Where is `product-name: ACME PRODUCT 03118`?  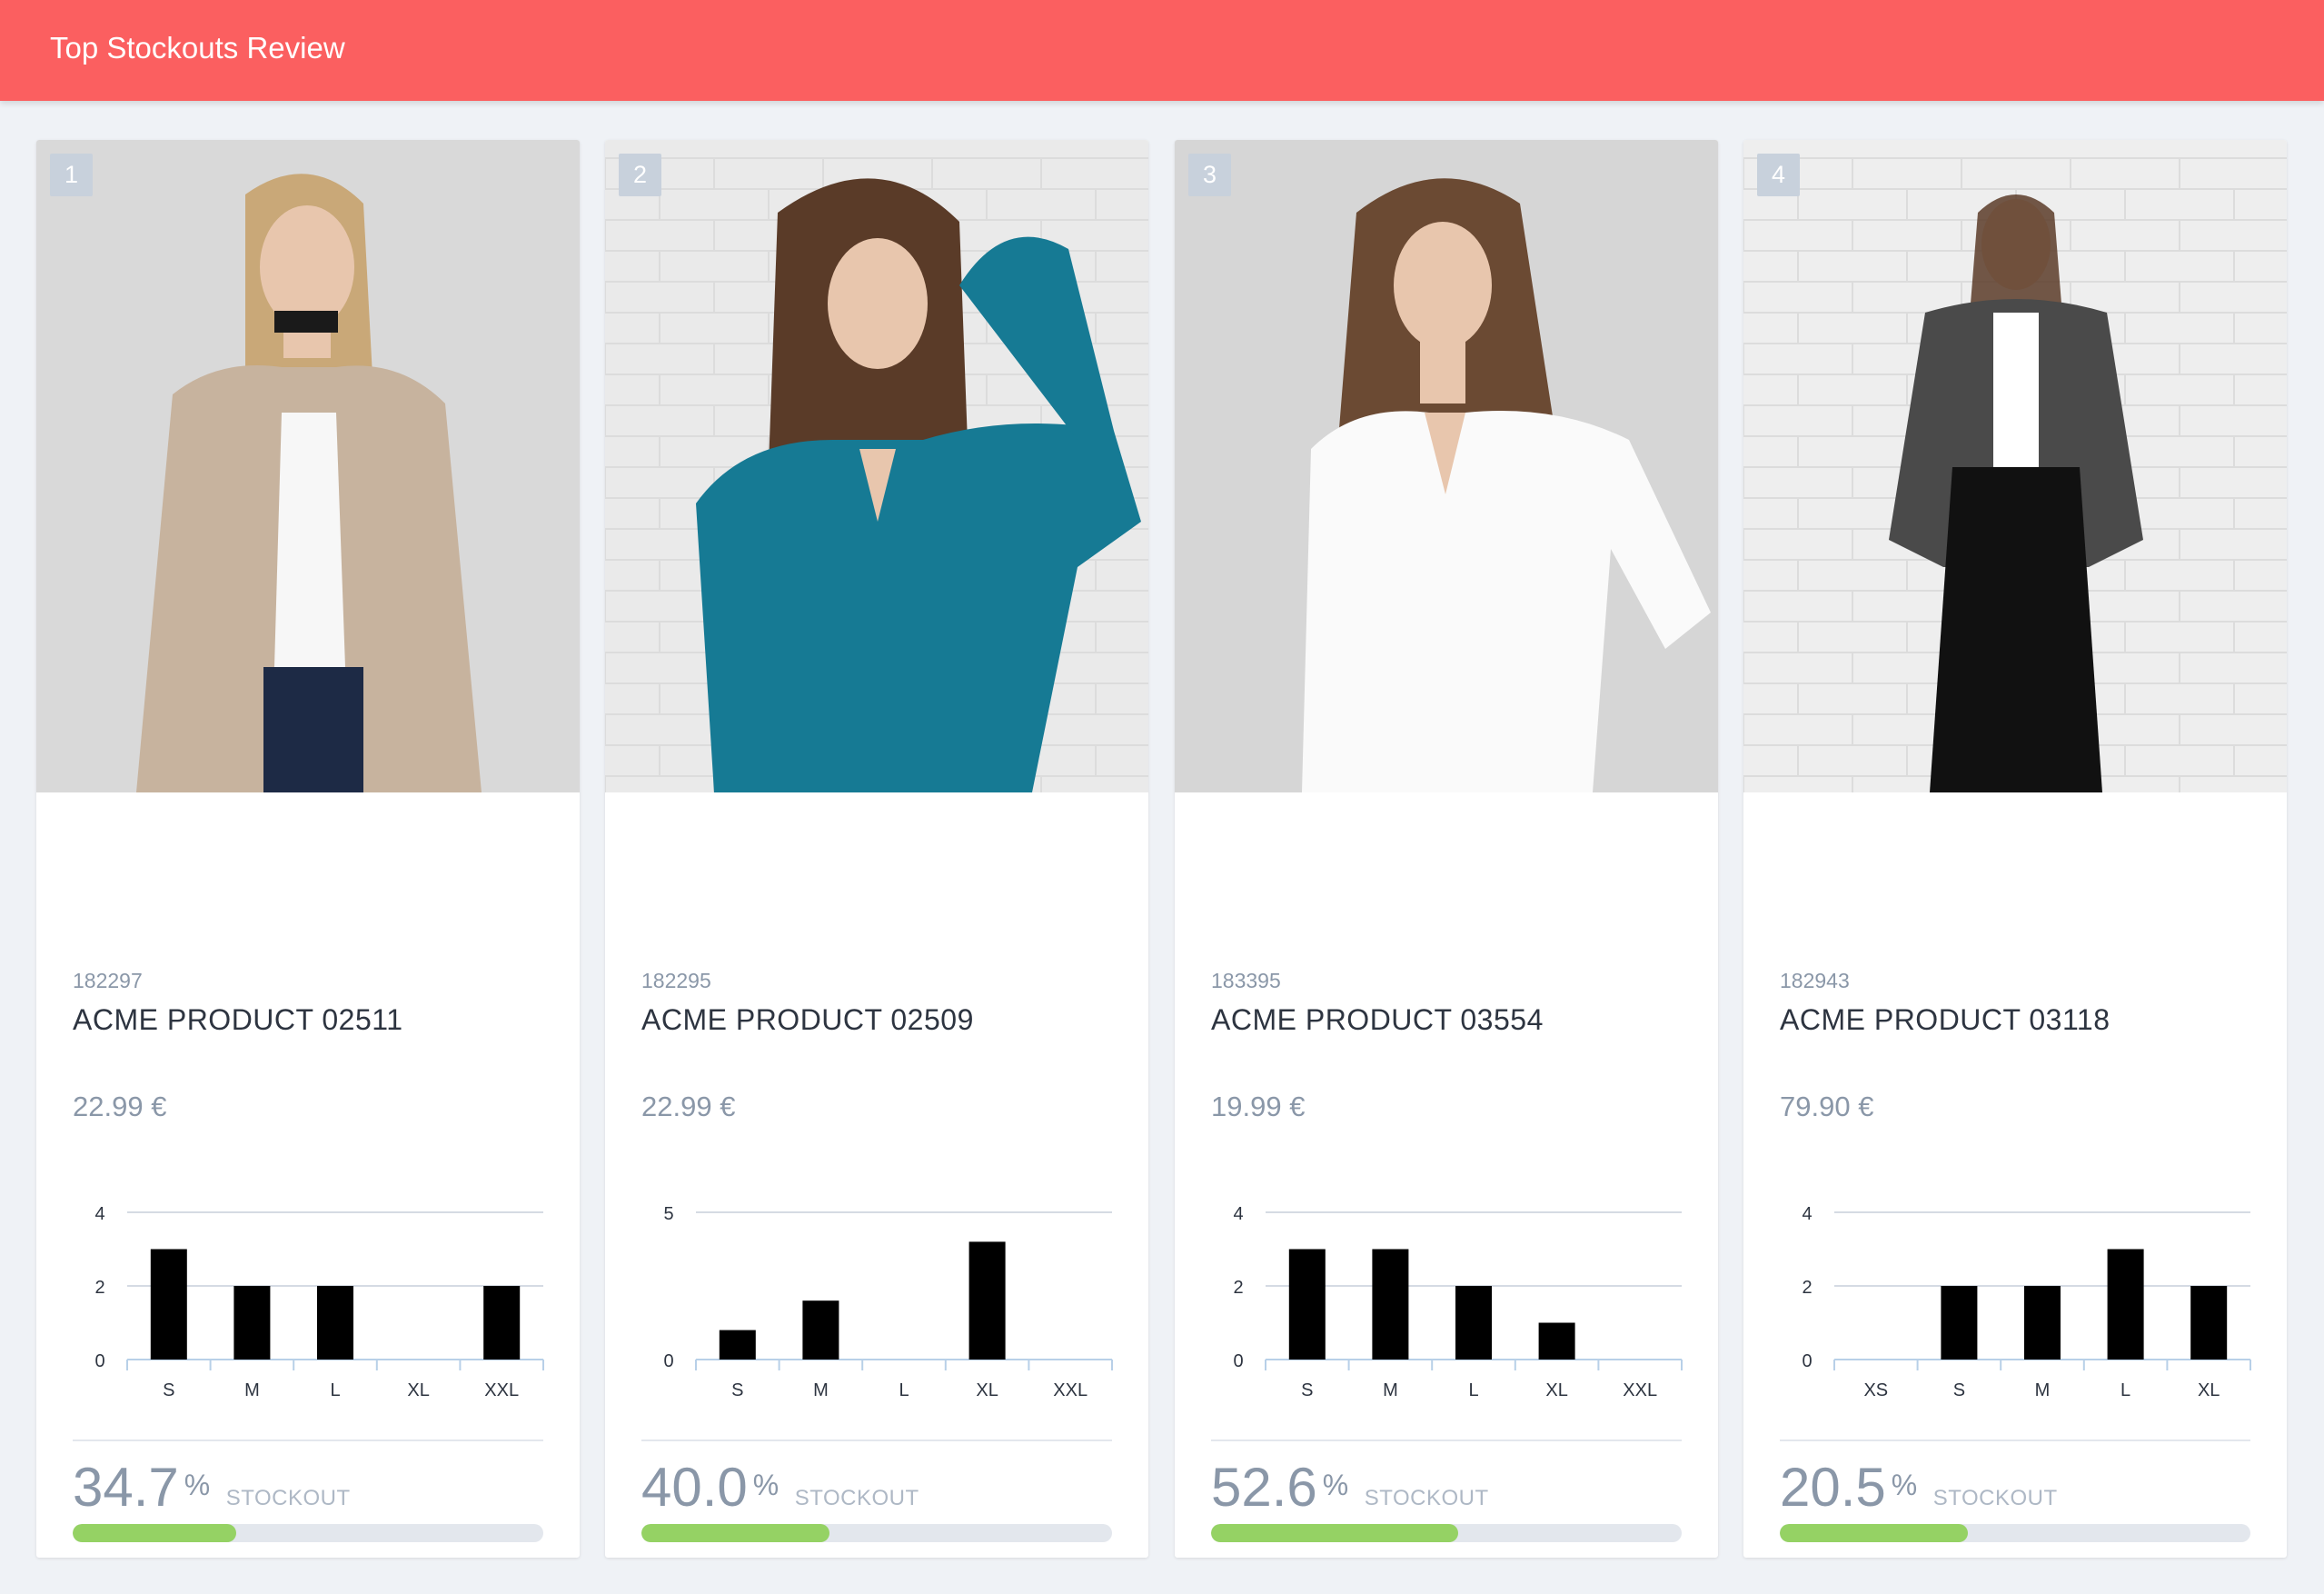 product-name: ACME PRODUCT 03118 is located at coordinates (1945, 1020).